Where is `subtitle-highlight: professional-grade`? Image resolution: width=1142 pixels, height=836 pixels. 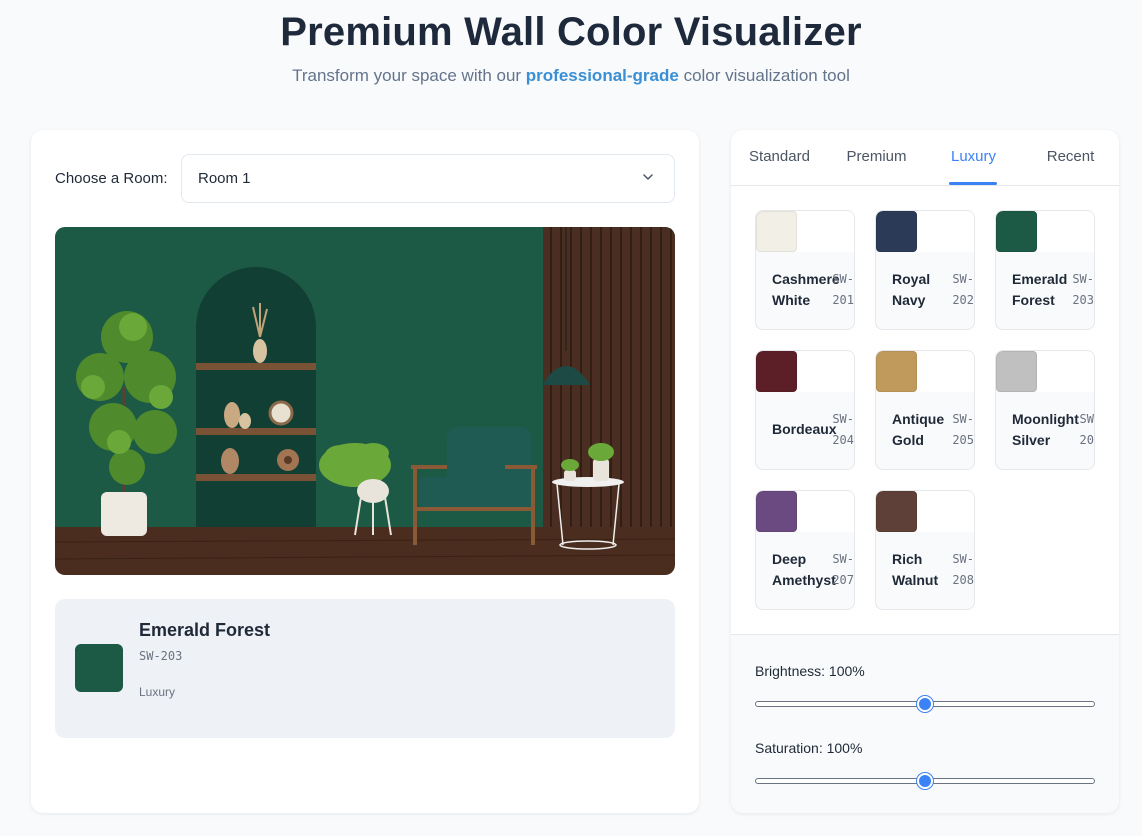
subtitle-highlight: professional-grade is located at coordinates (602, 75).